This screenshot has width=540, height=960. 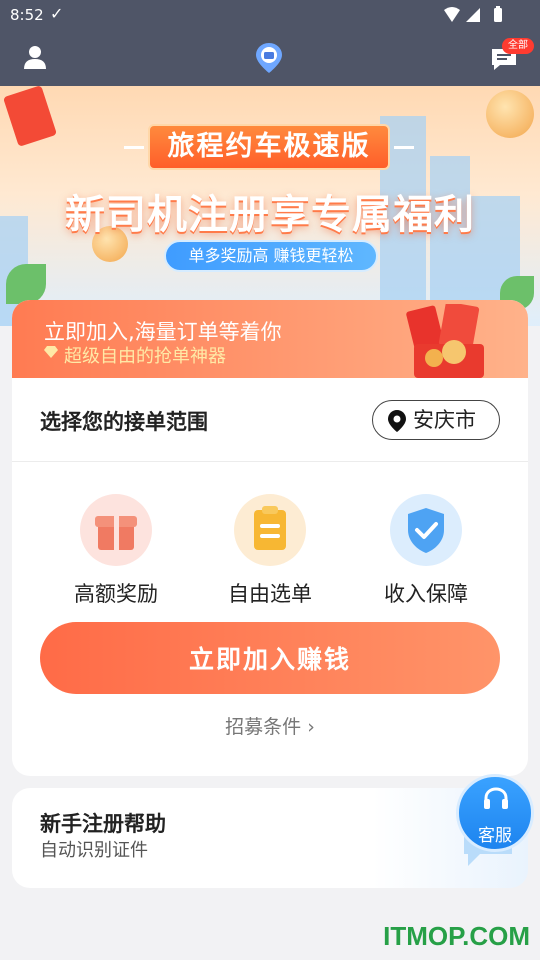 I want to click on promo-subline: 超级自由的抢单神器, so click(x=145, y=356).